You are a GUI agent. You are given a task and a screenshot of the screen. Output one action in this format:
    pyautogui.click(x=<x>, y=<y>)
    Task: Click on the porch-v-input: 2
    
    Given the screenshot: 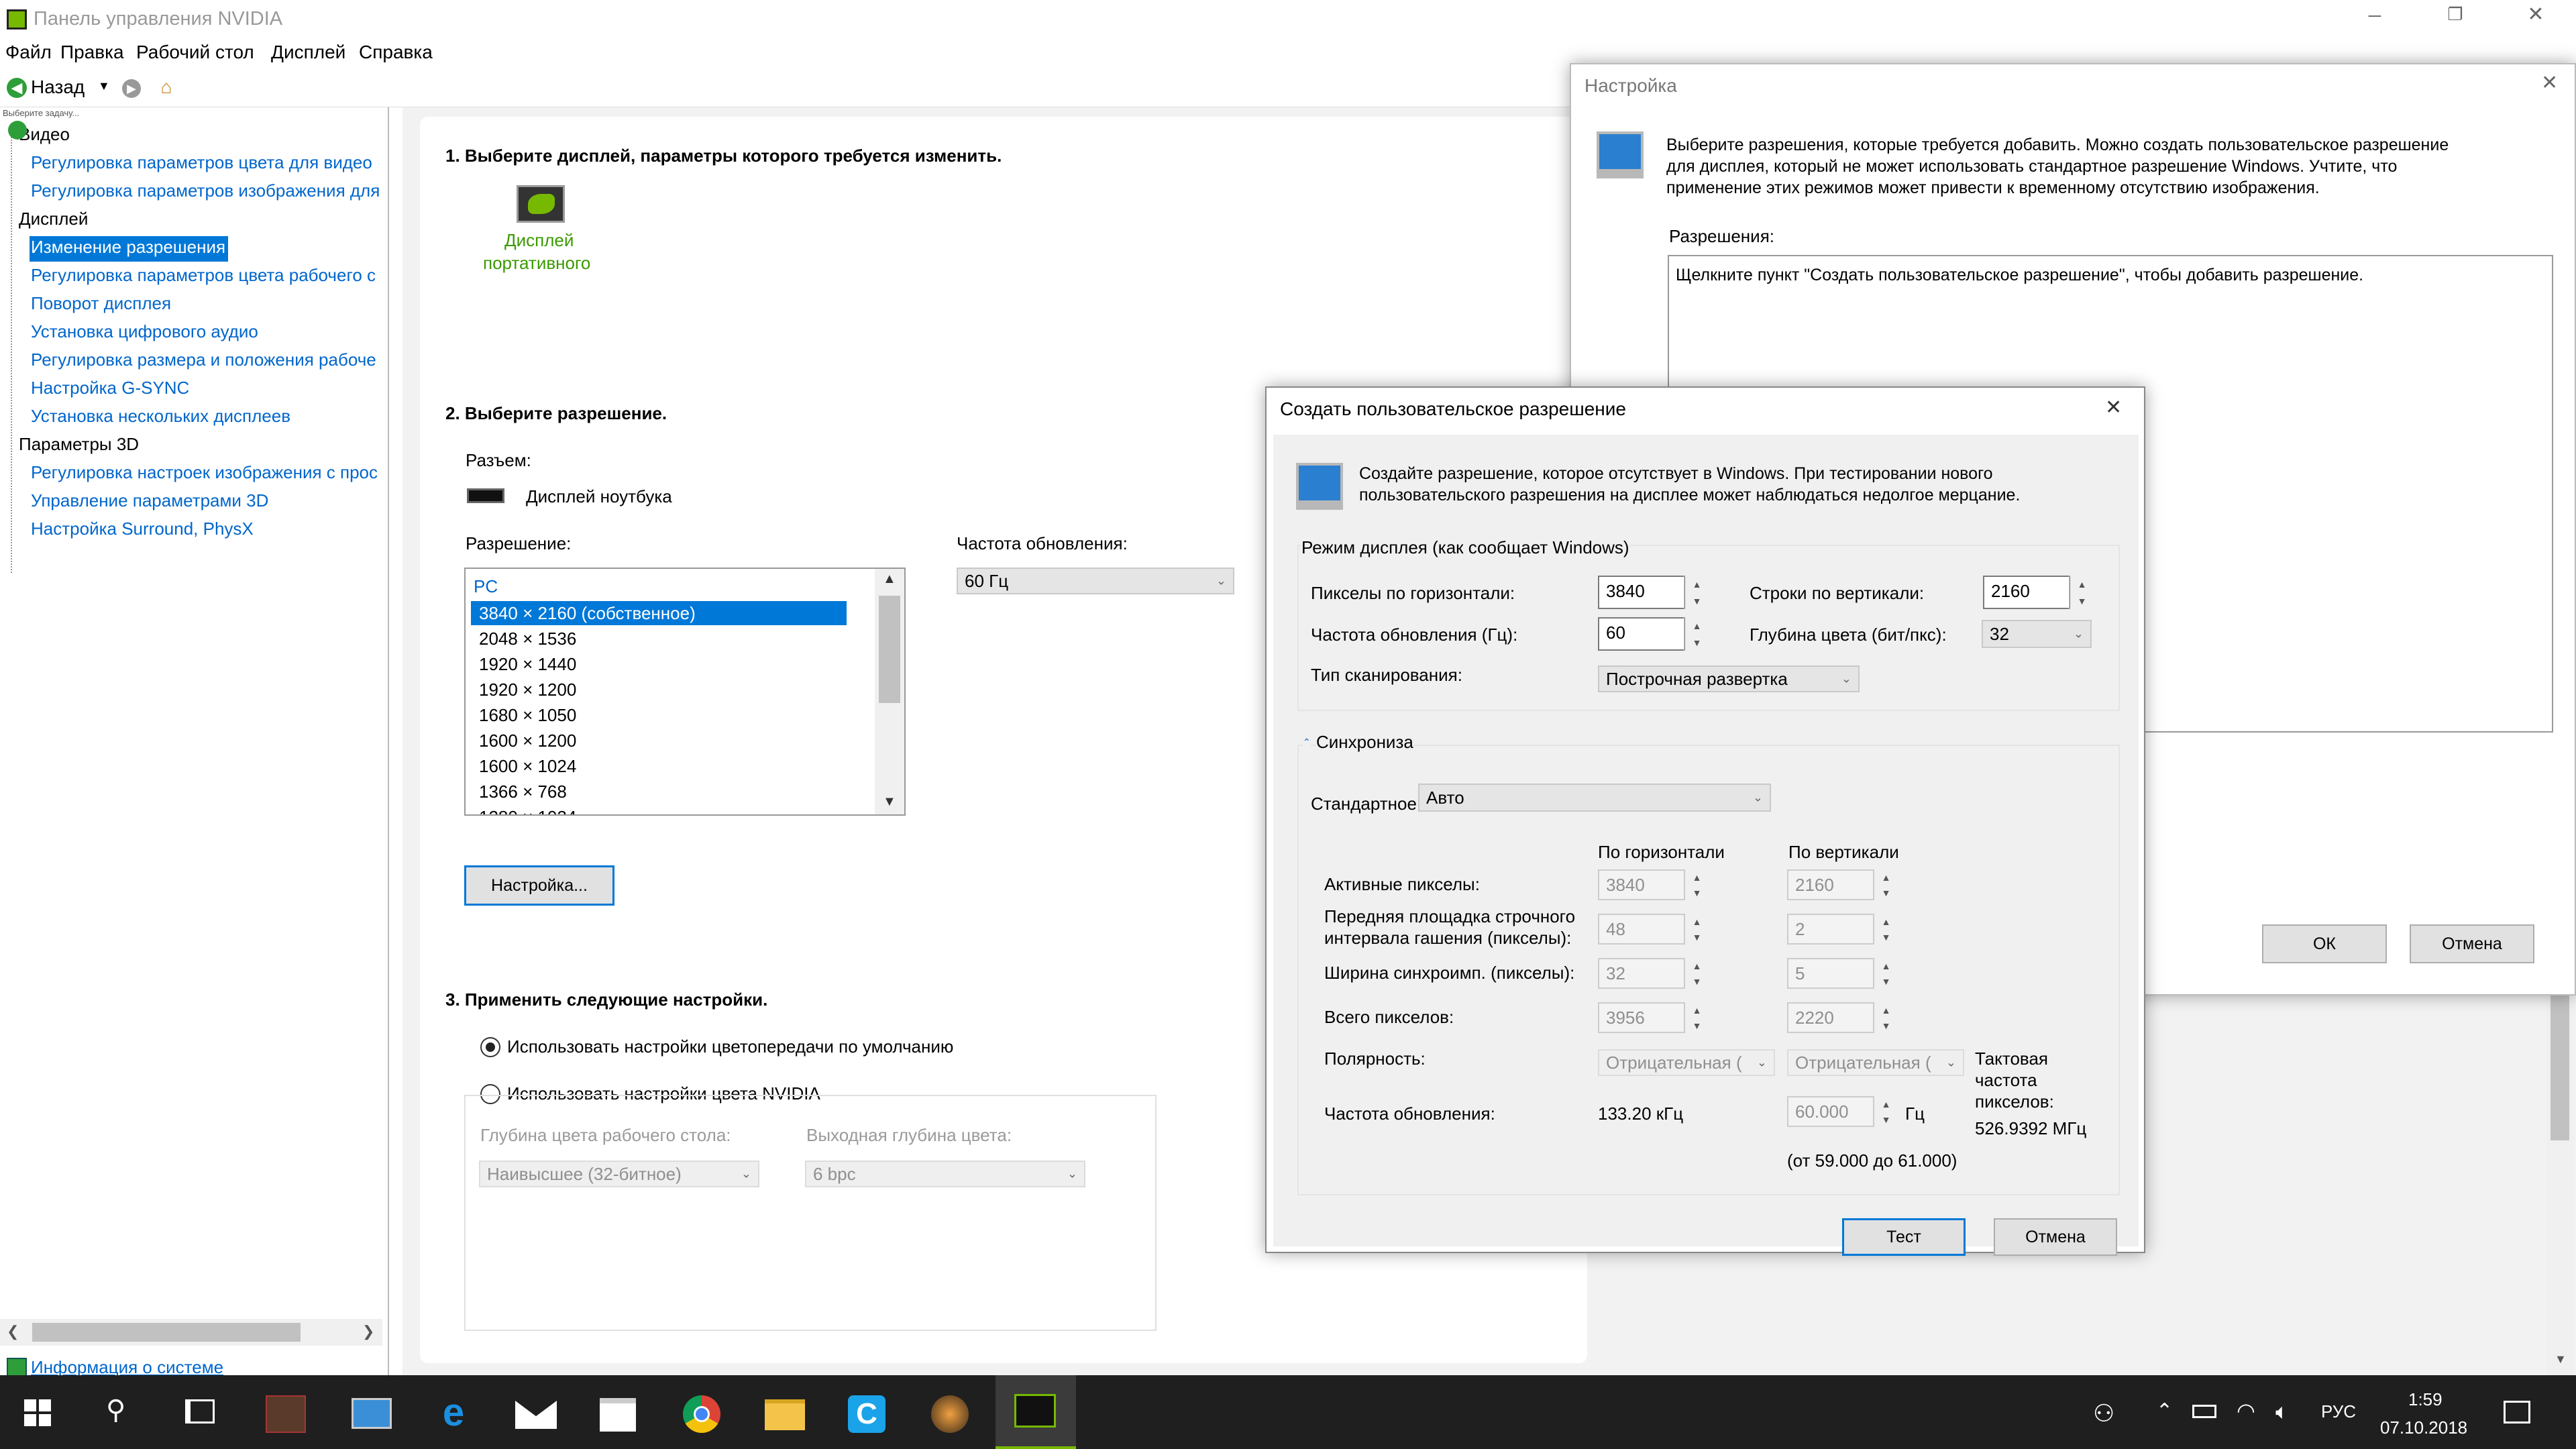 What is the action you would take?
    pyautogui.click(x=1830, y=929)
    